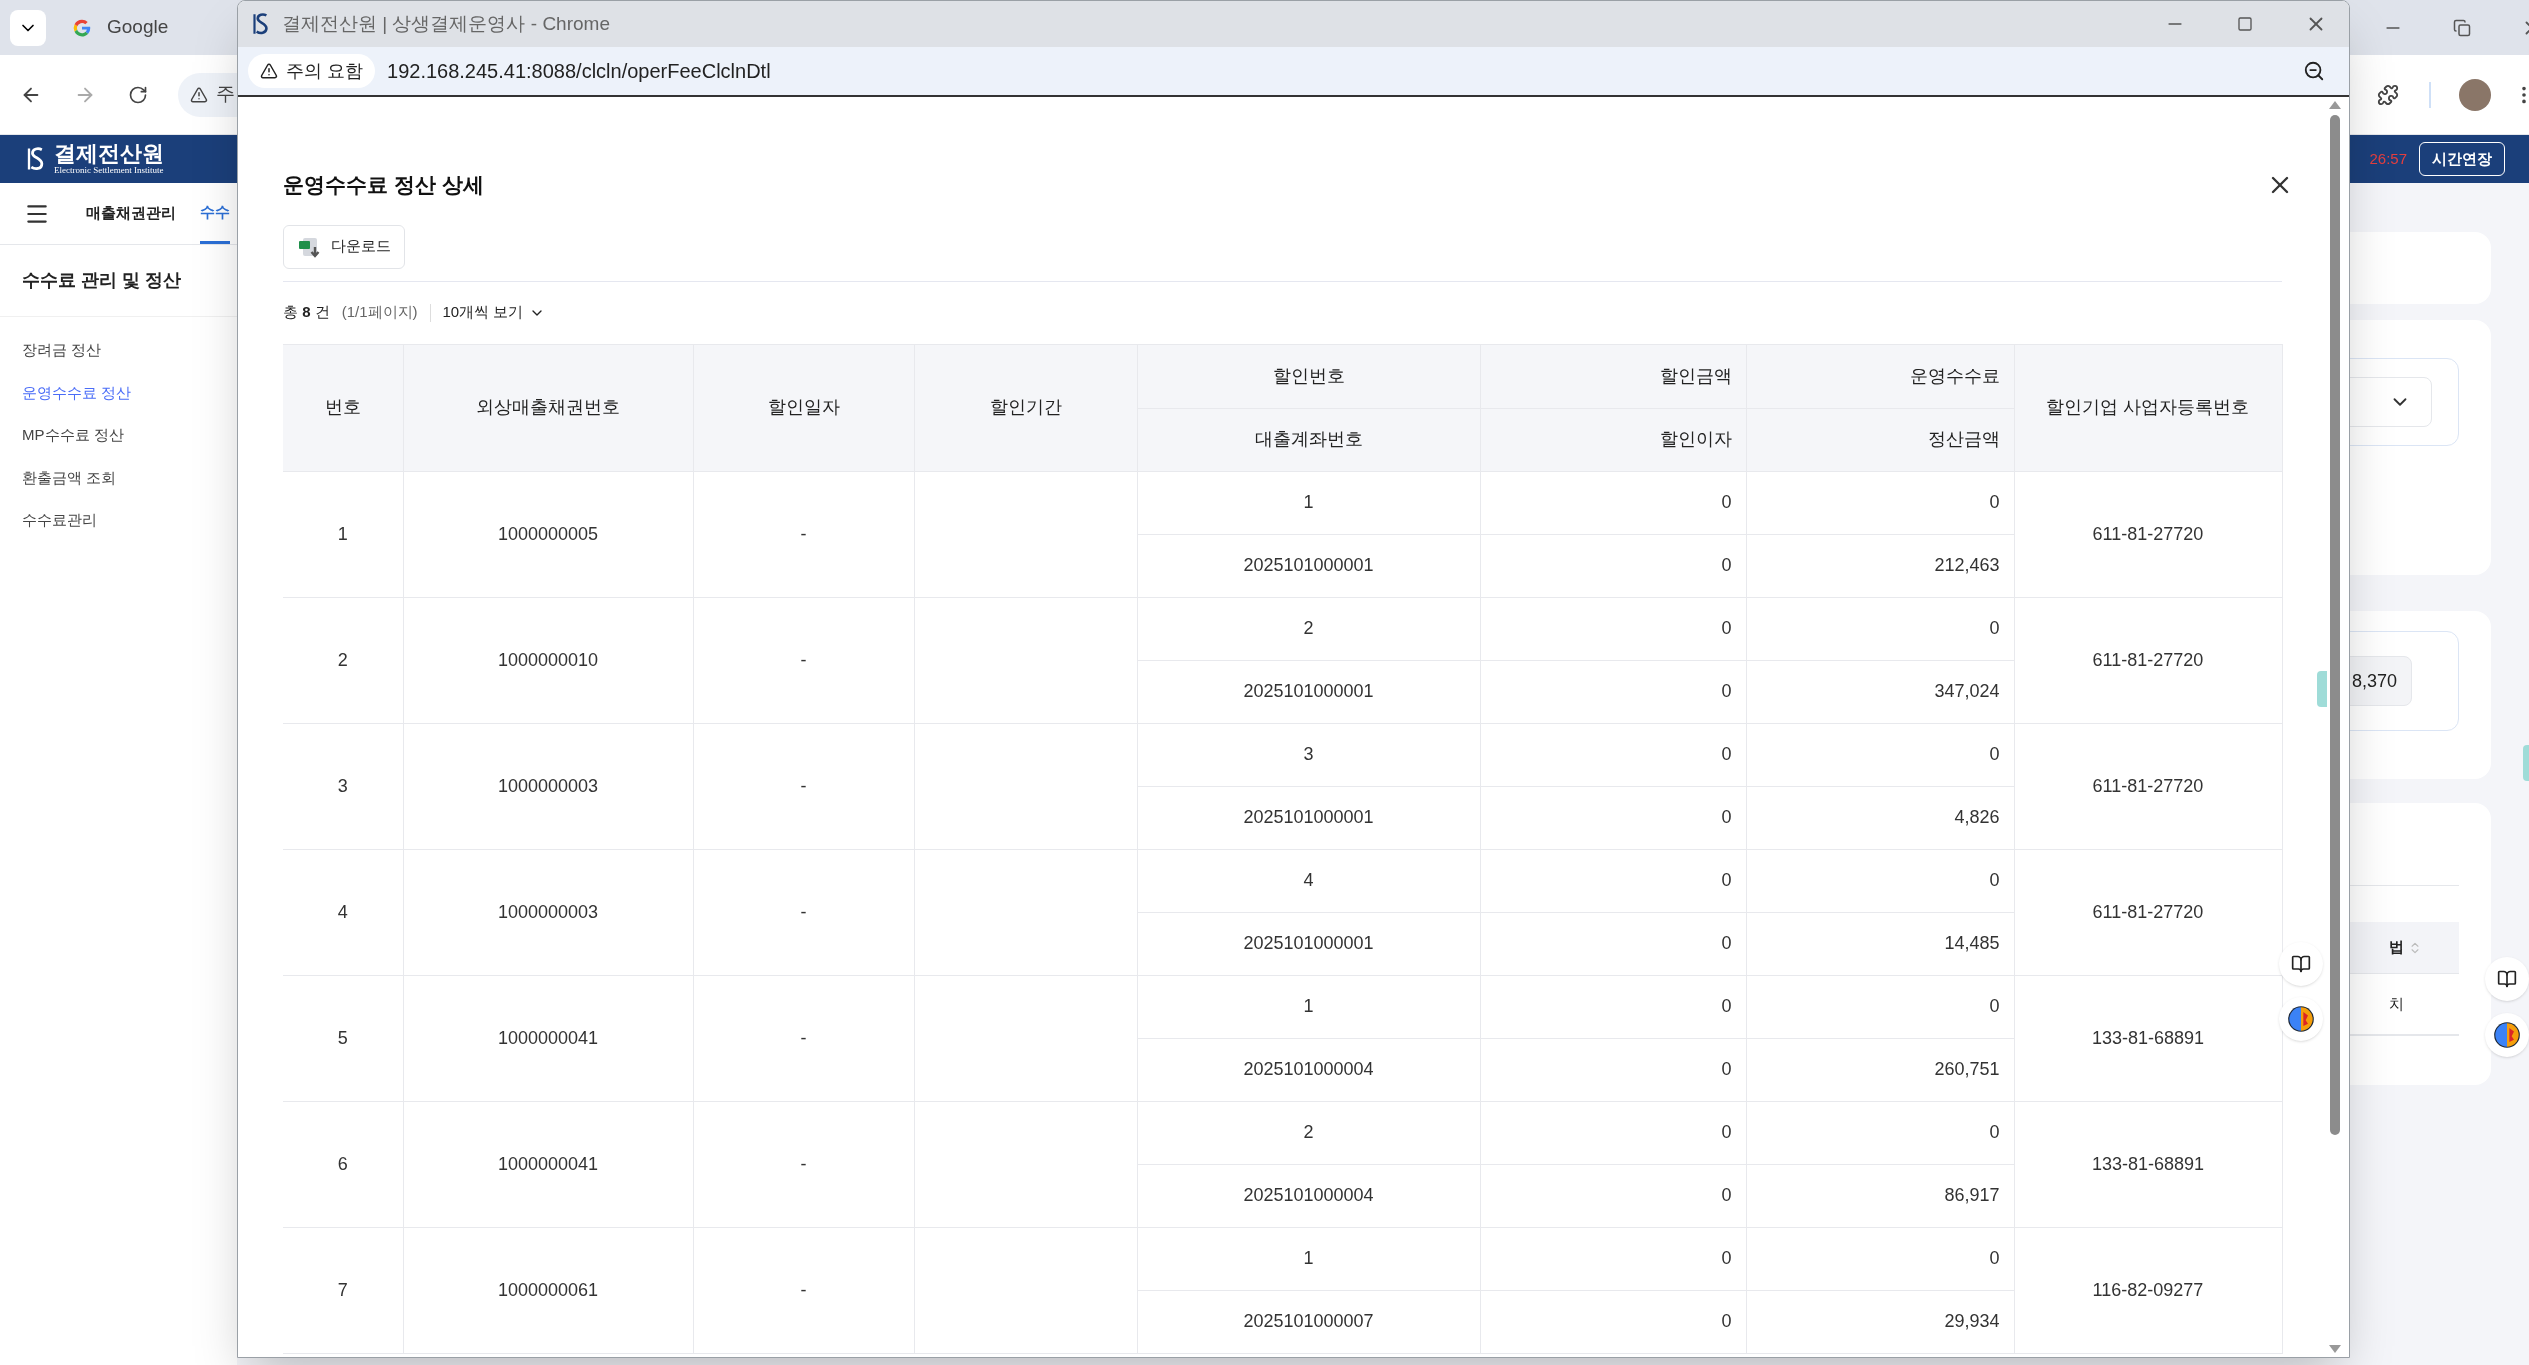  What do you see at coordinates (548, 534) in the screenshot?
I see `table-cell: 1000000005` at bounding box center [548, 534].